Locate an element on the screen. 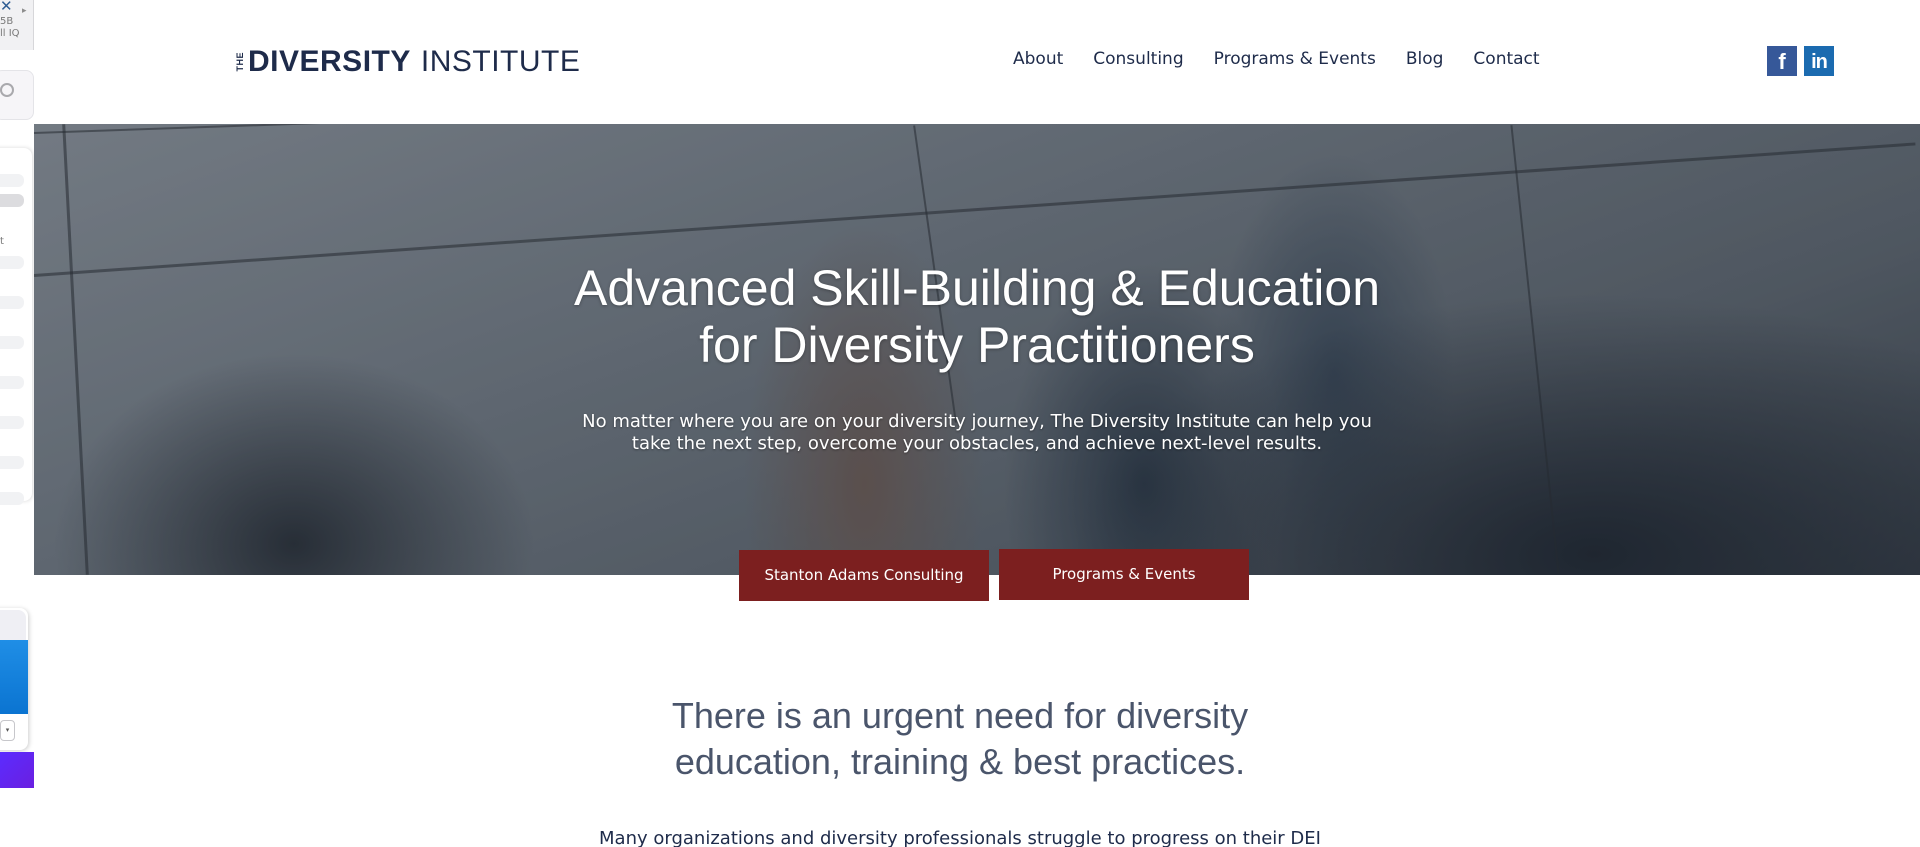 The height and width of the screenshot is (847, 1920). facebook-icon: f is located at coordinates (1782, 61).